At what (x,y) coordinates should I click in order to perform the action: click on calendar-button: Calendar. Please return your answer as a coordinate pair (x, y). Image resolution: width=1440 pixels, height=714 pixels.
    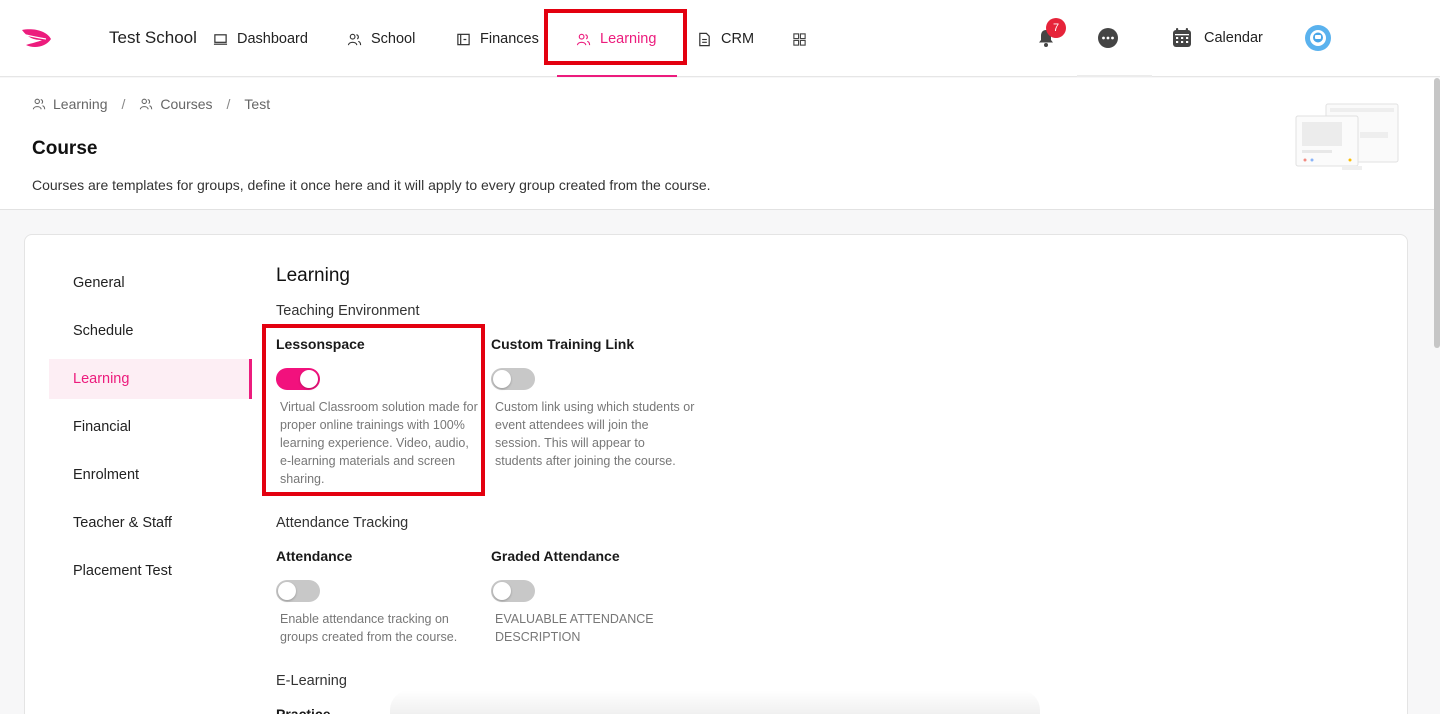
    Looking at the image, I should click on (1217, 37).